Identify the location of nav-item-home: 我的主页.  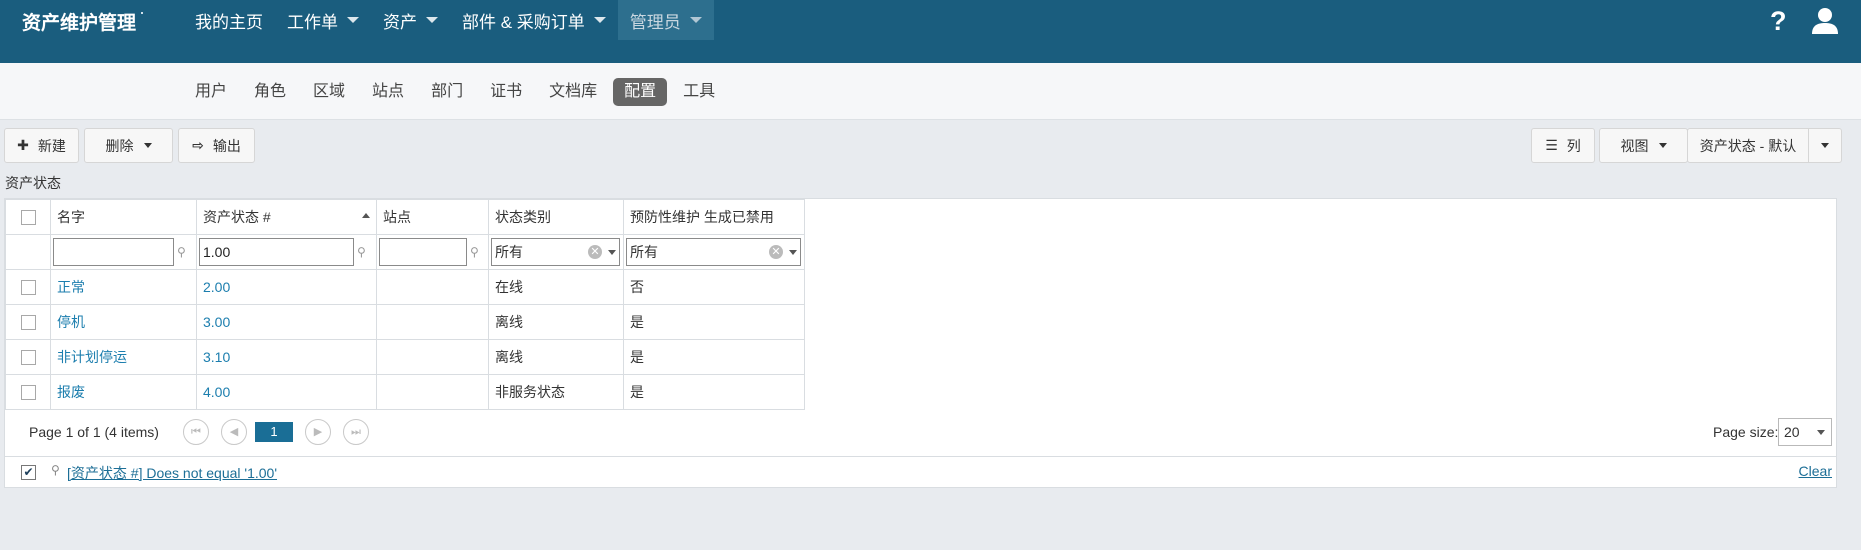
(229, 20).